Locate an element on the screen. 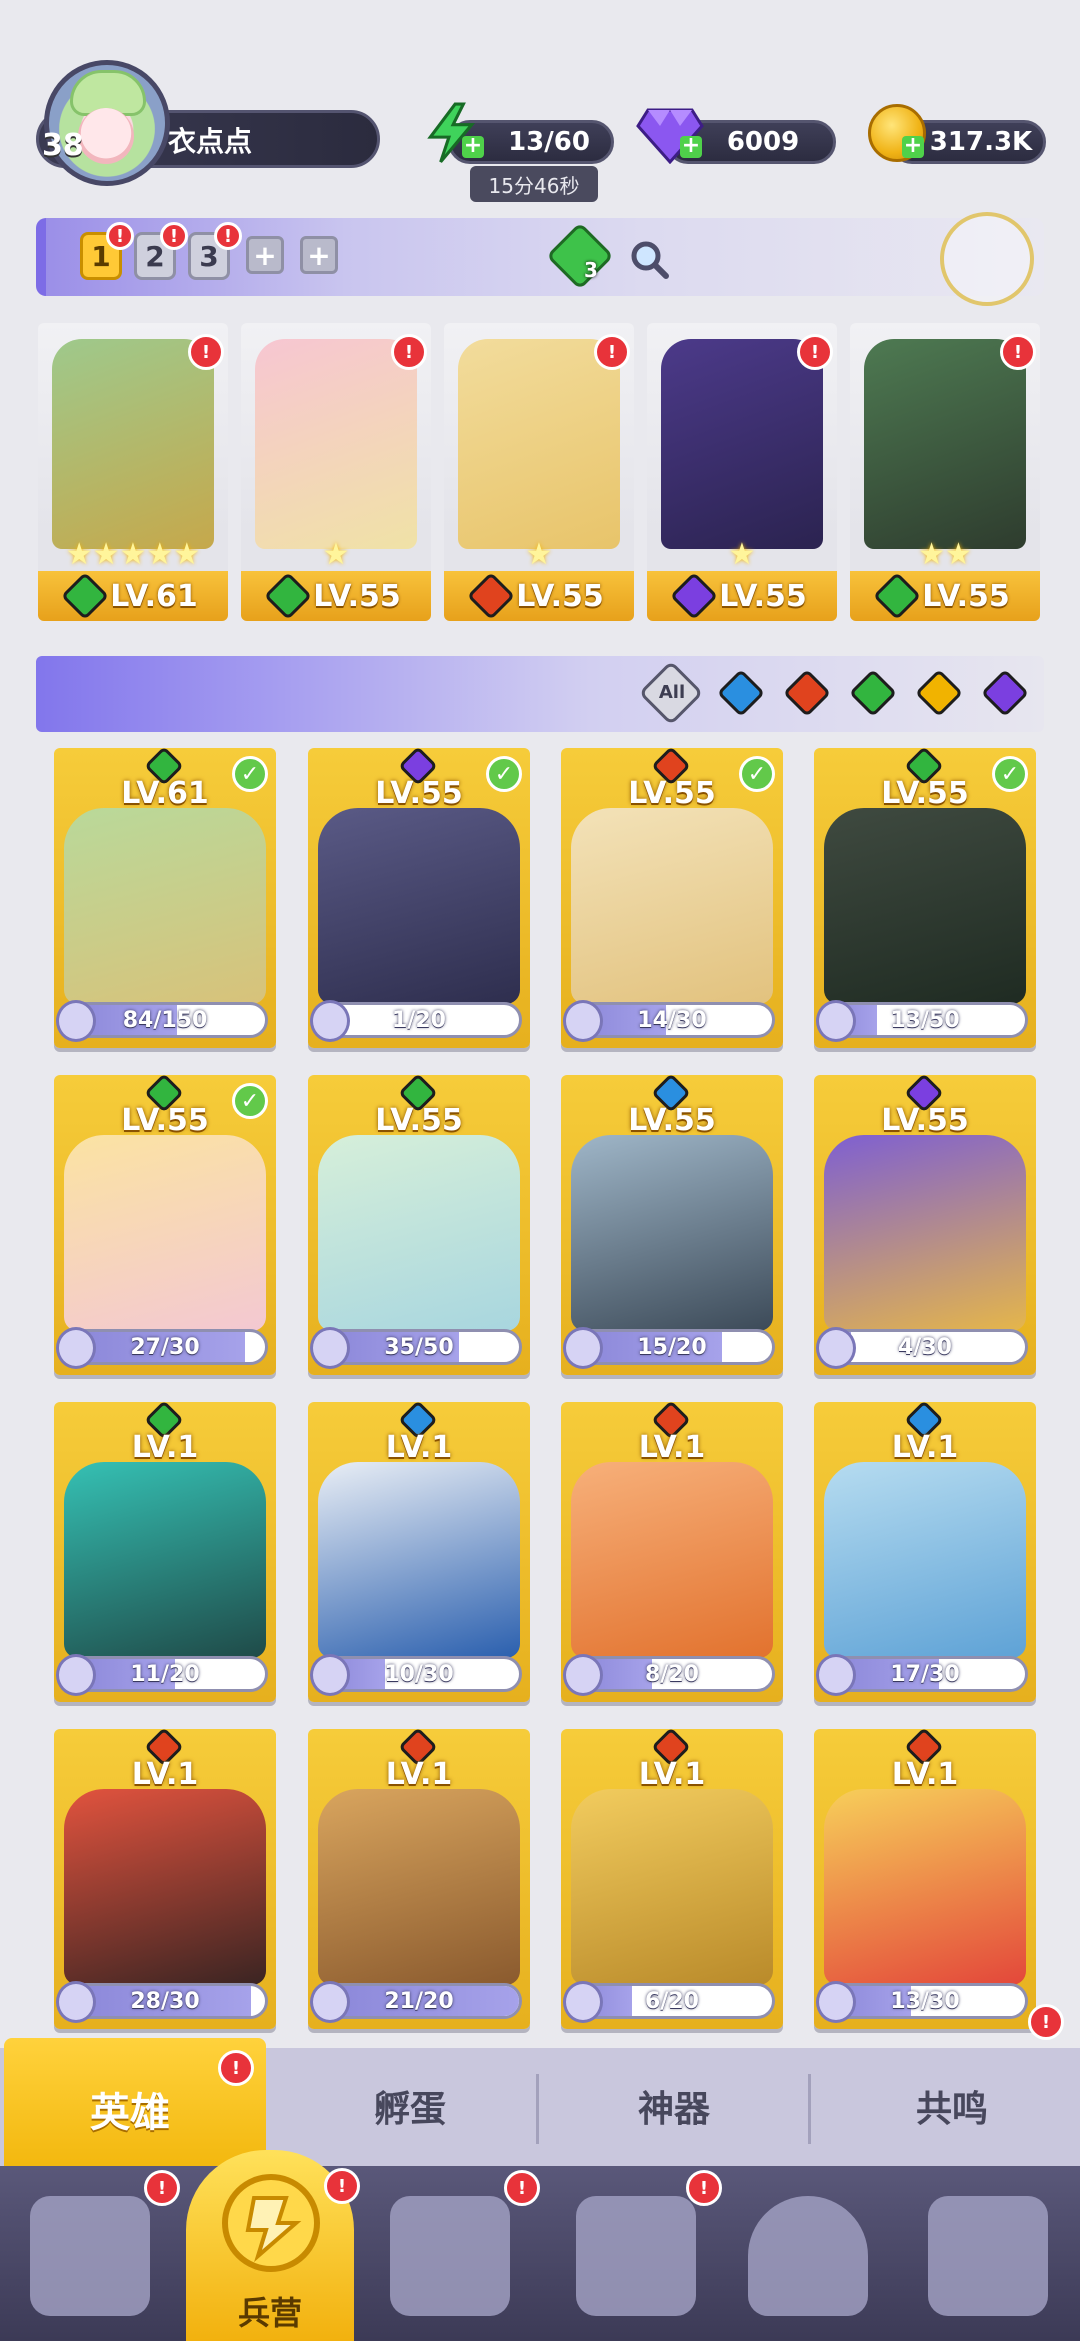 The height and width of the screenshot is (2341, 1080). team-tab-1-alert-icon: ! is located at coordinates (120, 236).